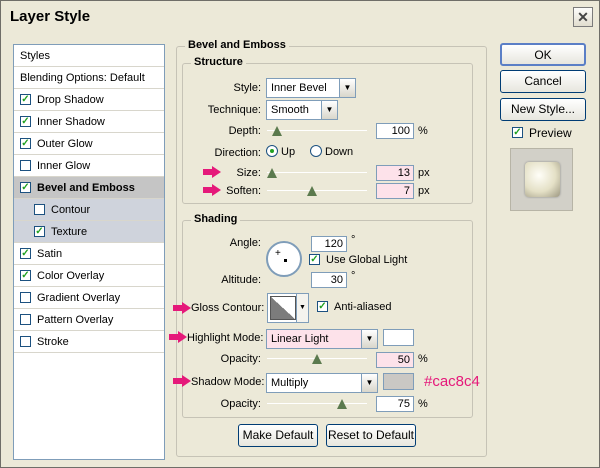 The height and width of the screenshot is (468, 600). What do you see at coordinates (322, 339) in the screenshot?
I see `highlight-mode-select: Linear Light ▼` at bounding box center [322, 339].